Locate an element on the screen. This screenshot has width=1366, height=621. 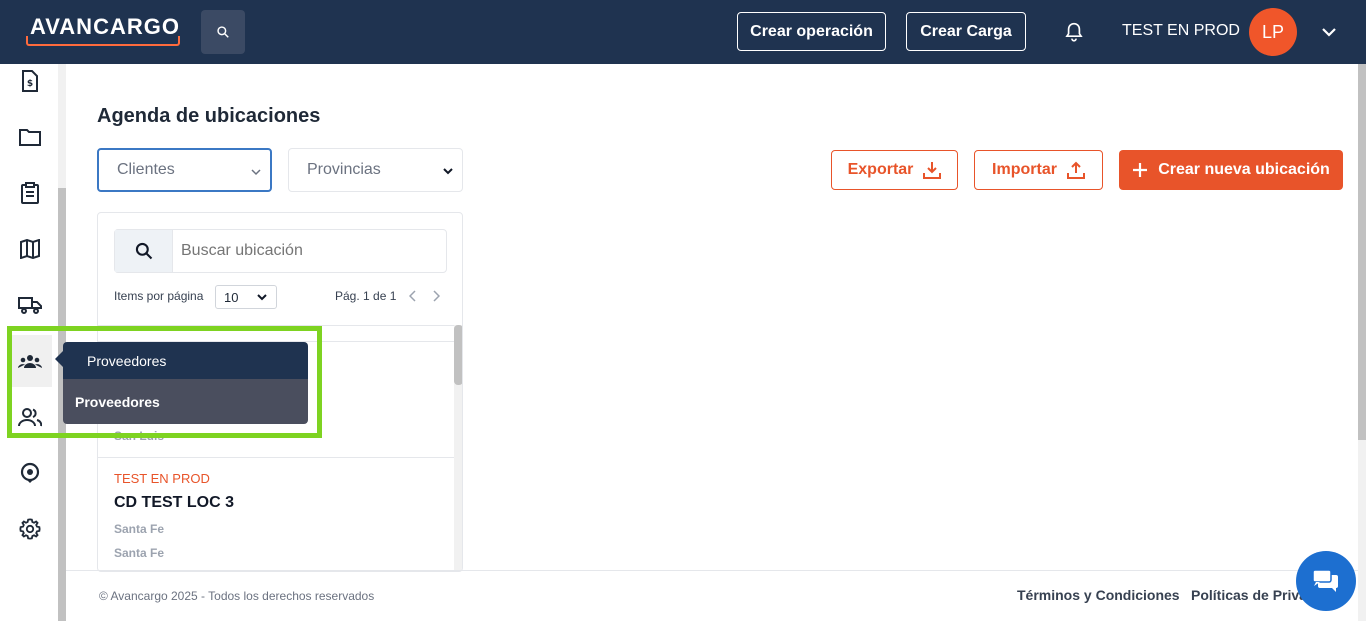
chat-bubble-icon is located at coordinates (1325, 580).